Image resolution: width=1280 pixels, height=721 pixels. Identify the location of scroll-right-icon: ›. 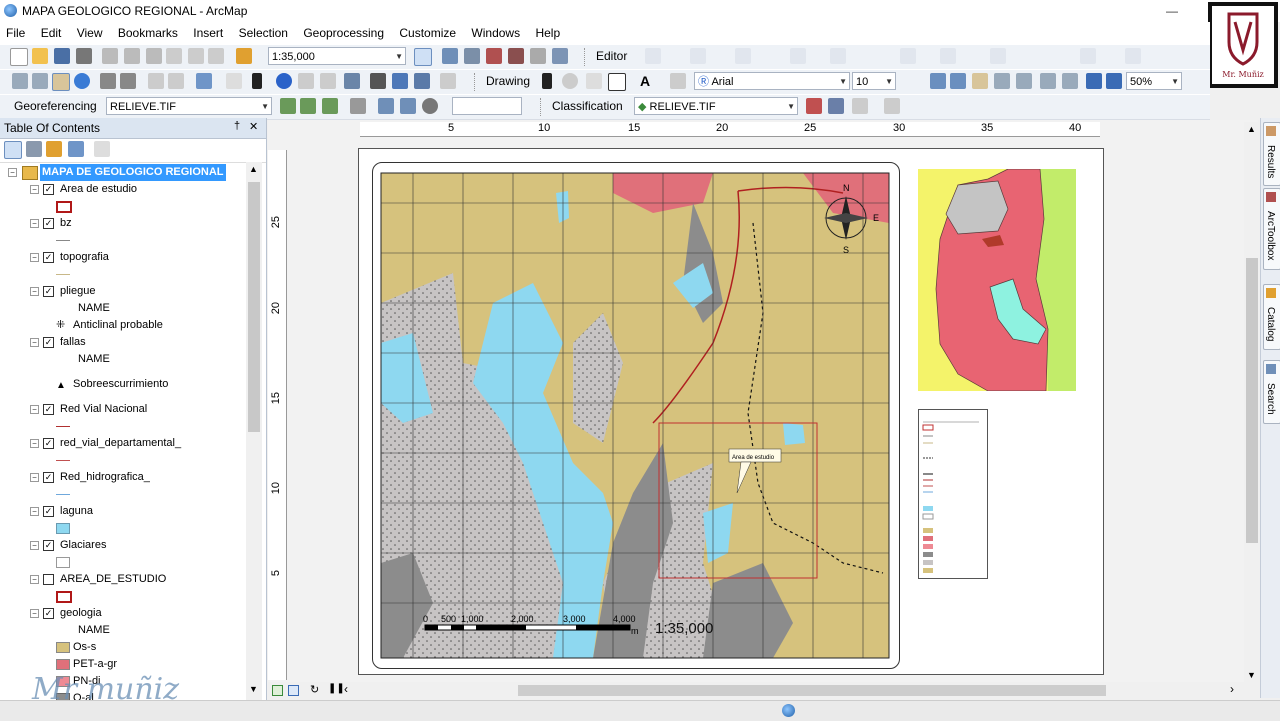
(1232, 689).